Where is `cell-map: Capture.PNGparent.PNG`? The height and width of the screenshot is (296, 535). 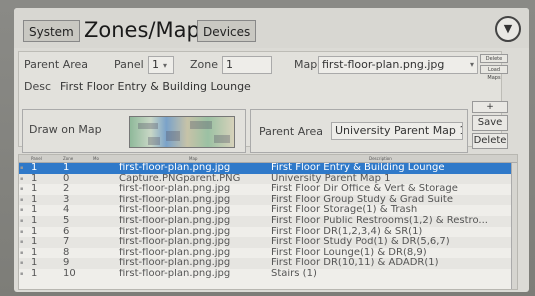
cell-map: Capture.PNGparent.PNG is located at coordinates (180, 178).